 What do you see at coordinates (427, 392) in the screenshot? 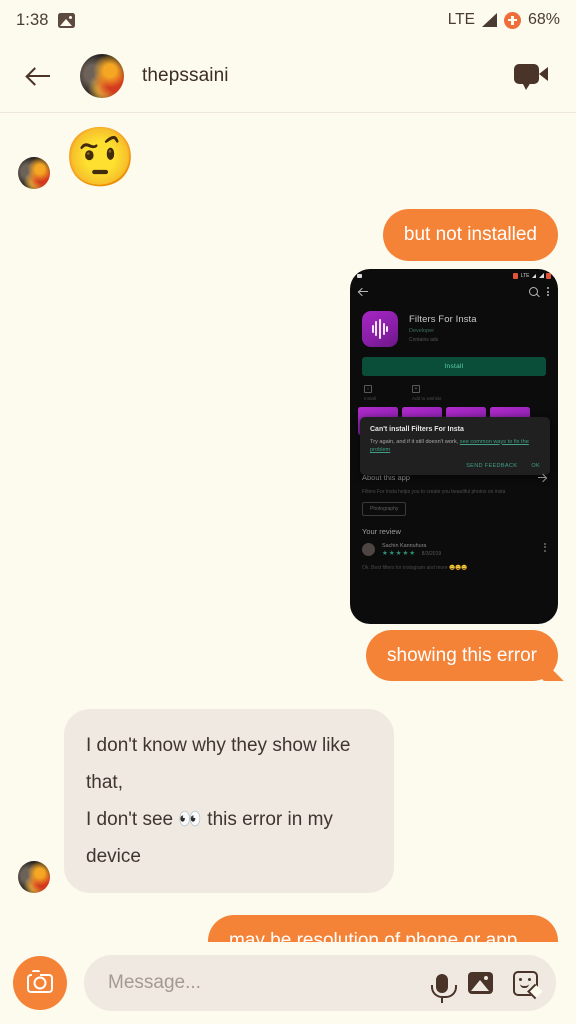
I see `screenshot-action-wishlist: + Add to wishlist` at bounding box center [427, 392].